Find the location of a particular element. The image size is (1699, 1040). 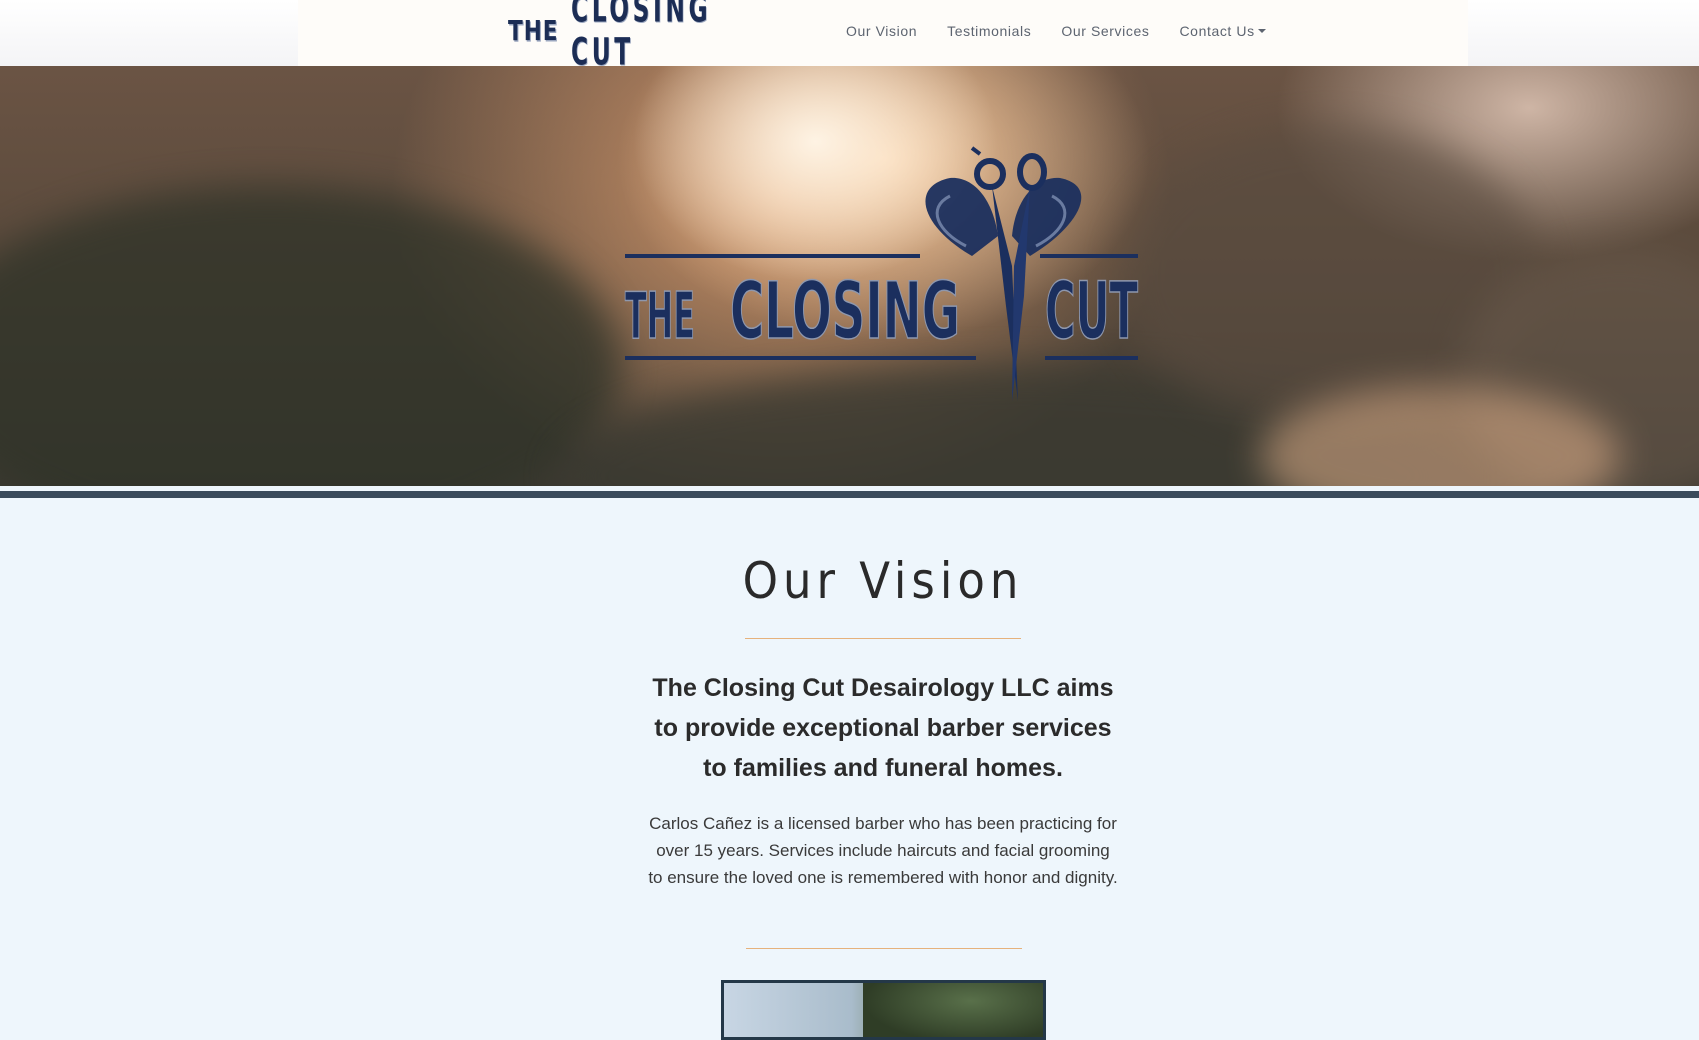

nav-logo: THE CLOSING CUT is located at coordinates (628, 37).